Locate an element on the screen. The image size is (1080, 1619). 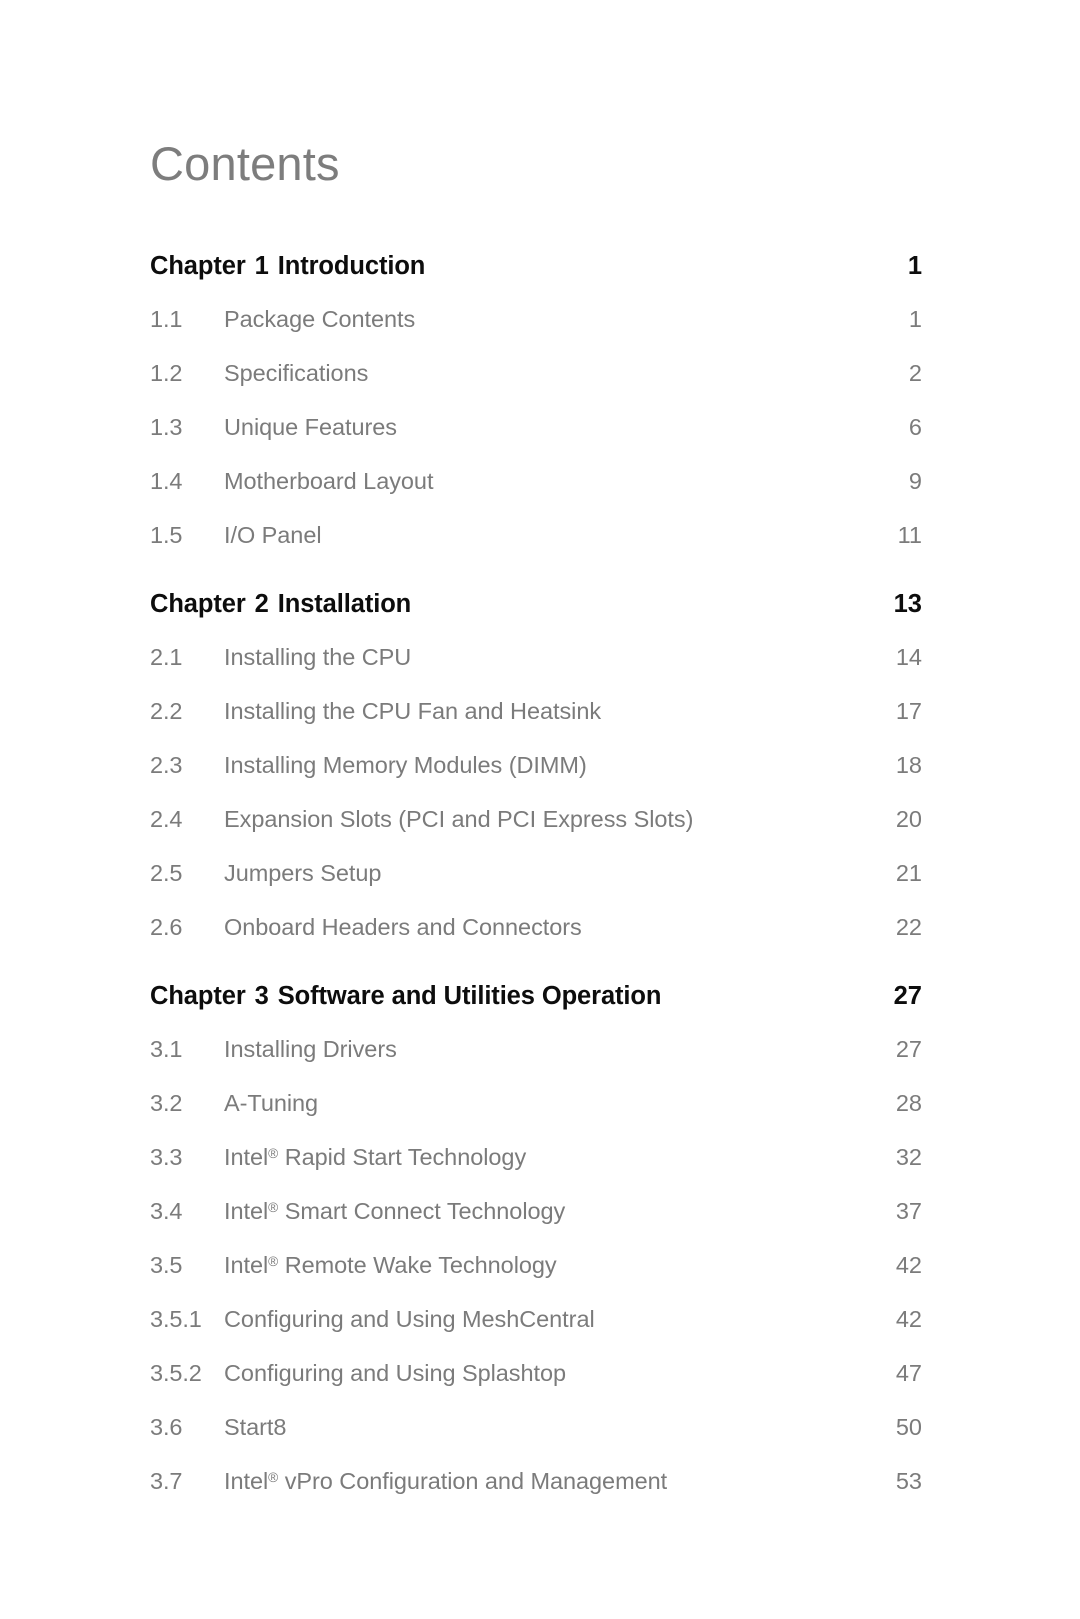
toc-section-row: 2.5 Jumpers Setup 21 is located at coordinates (536, 887).